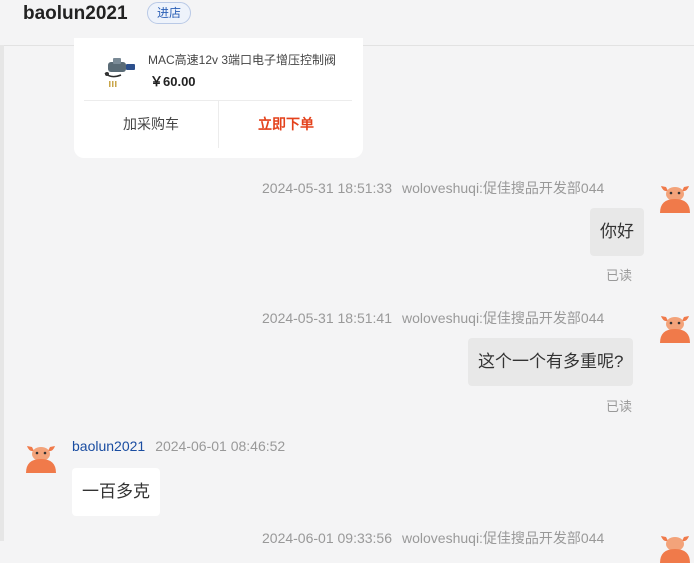 The width and height of the screenshot is (694, 563). Describe the element at coordinates (220, 446) in the screenshot. I see `message-timestamp: 2024-06-01 08:46:52` at that location.